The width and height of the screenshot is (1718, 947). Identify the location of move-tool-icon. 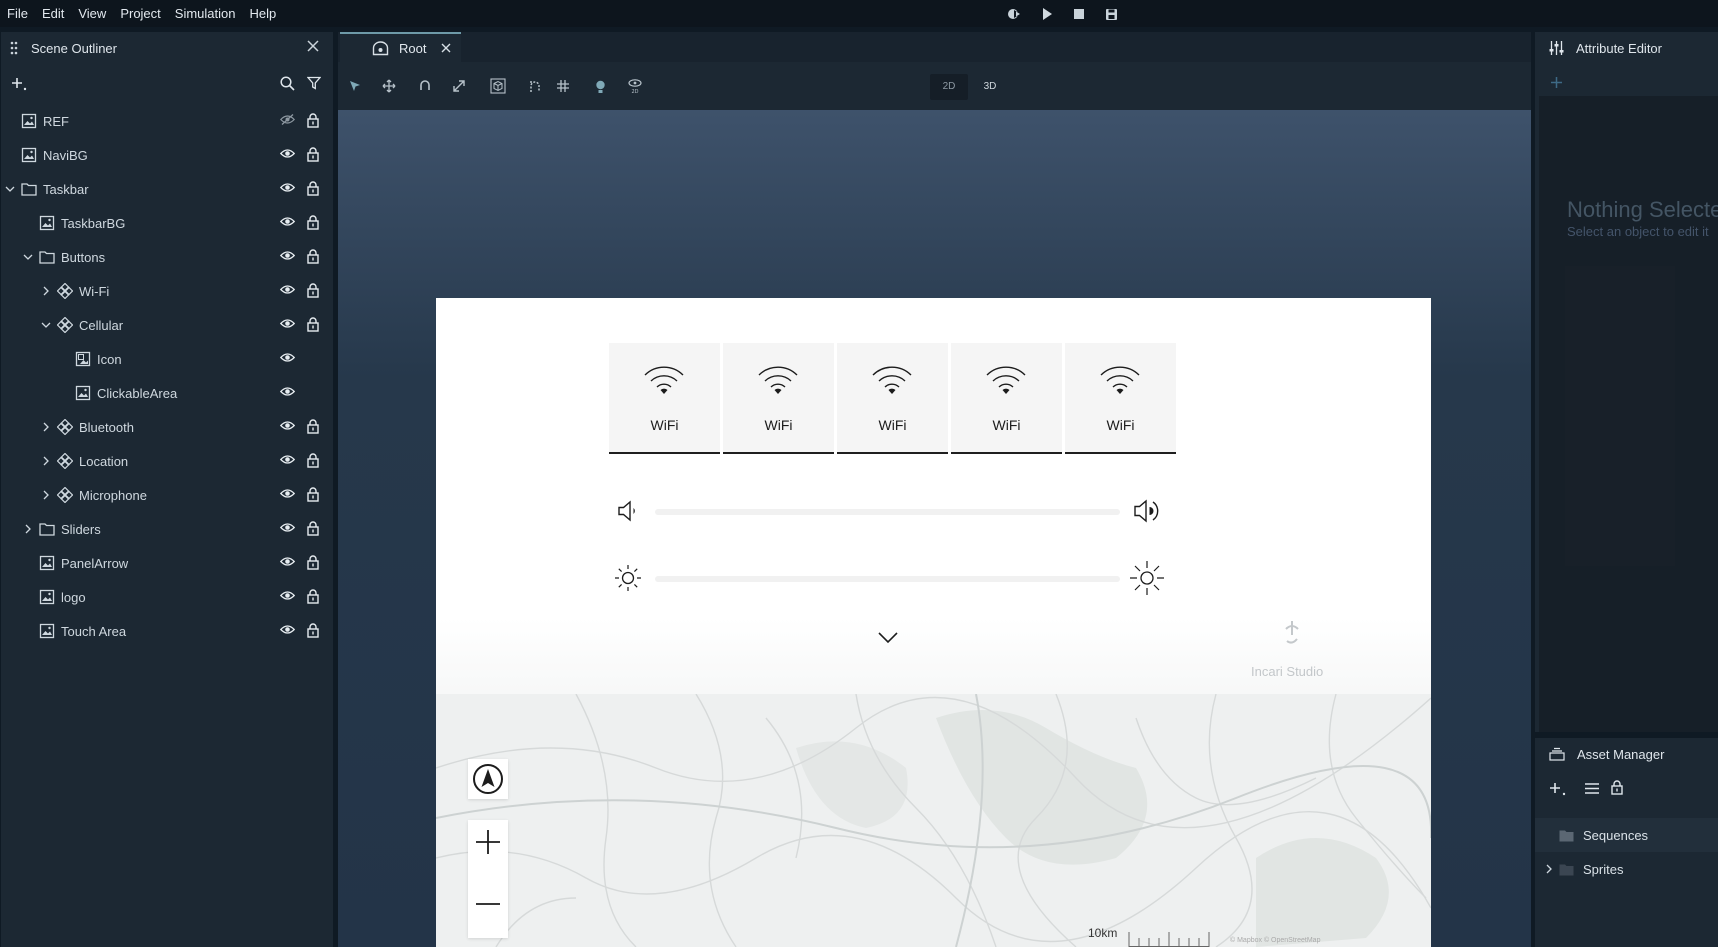
(389, 86).